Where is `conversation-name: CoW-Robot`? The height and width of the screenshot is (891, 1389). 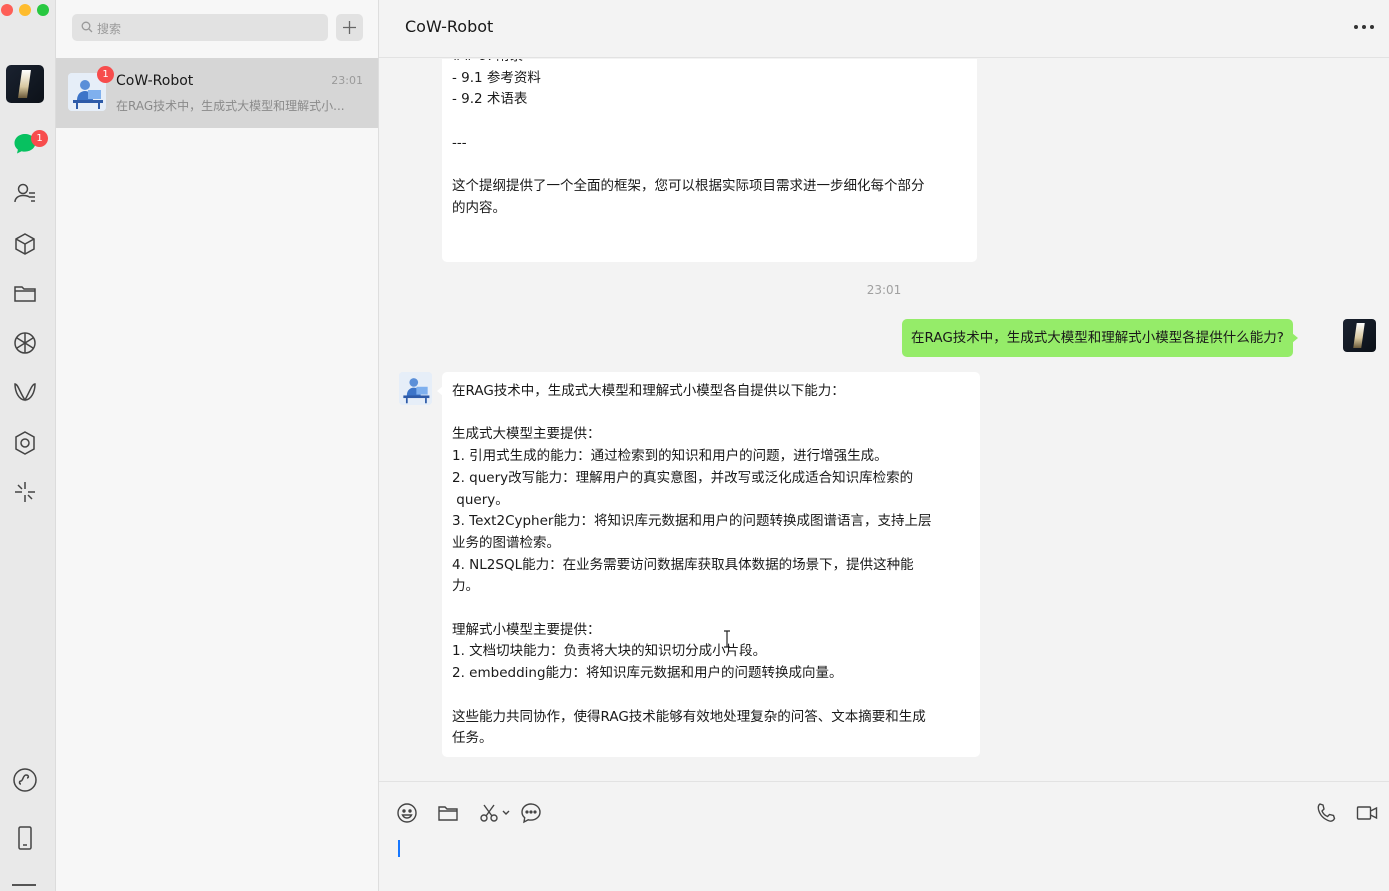 conversation-name: CoW-Robot is located at coordinates (155, 81).